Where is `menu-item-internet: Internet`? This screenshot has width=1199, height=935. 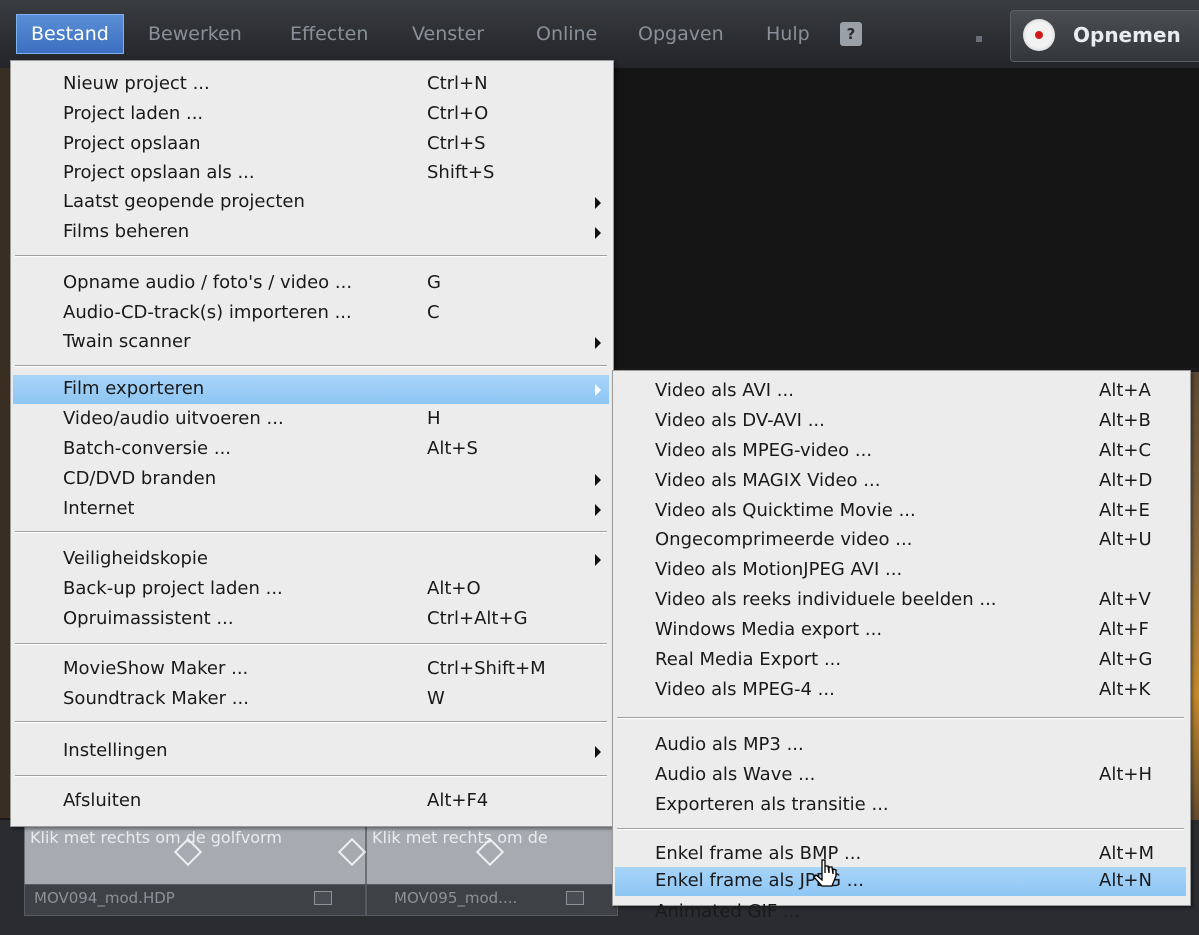 menu-item-internet: Internet is located at coordinates (311, 509).